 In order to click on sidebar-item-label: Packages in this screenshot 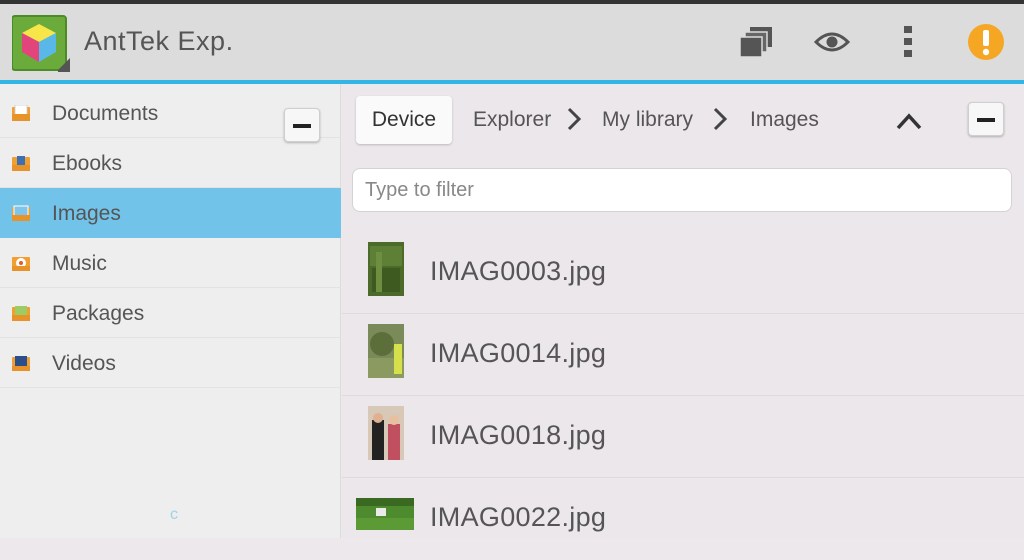, I will do `click(98, 313)`.